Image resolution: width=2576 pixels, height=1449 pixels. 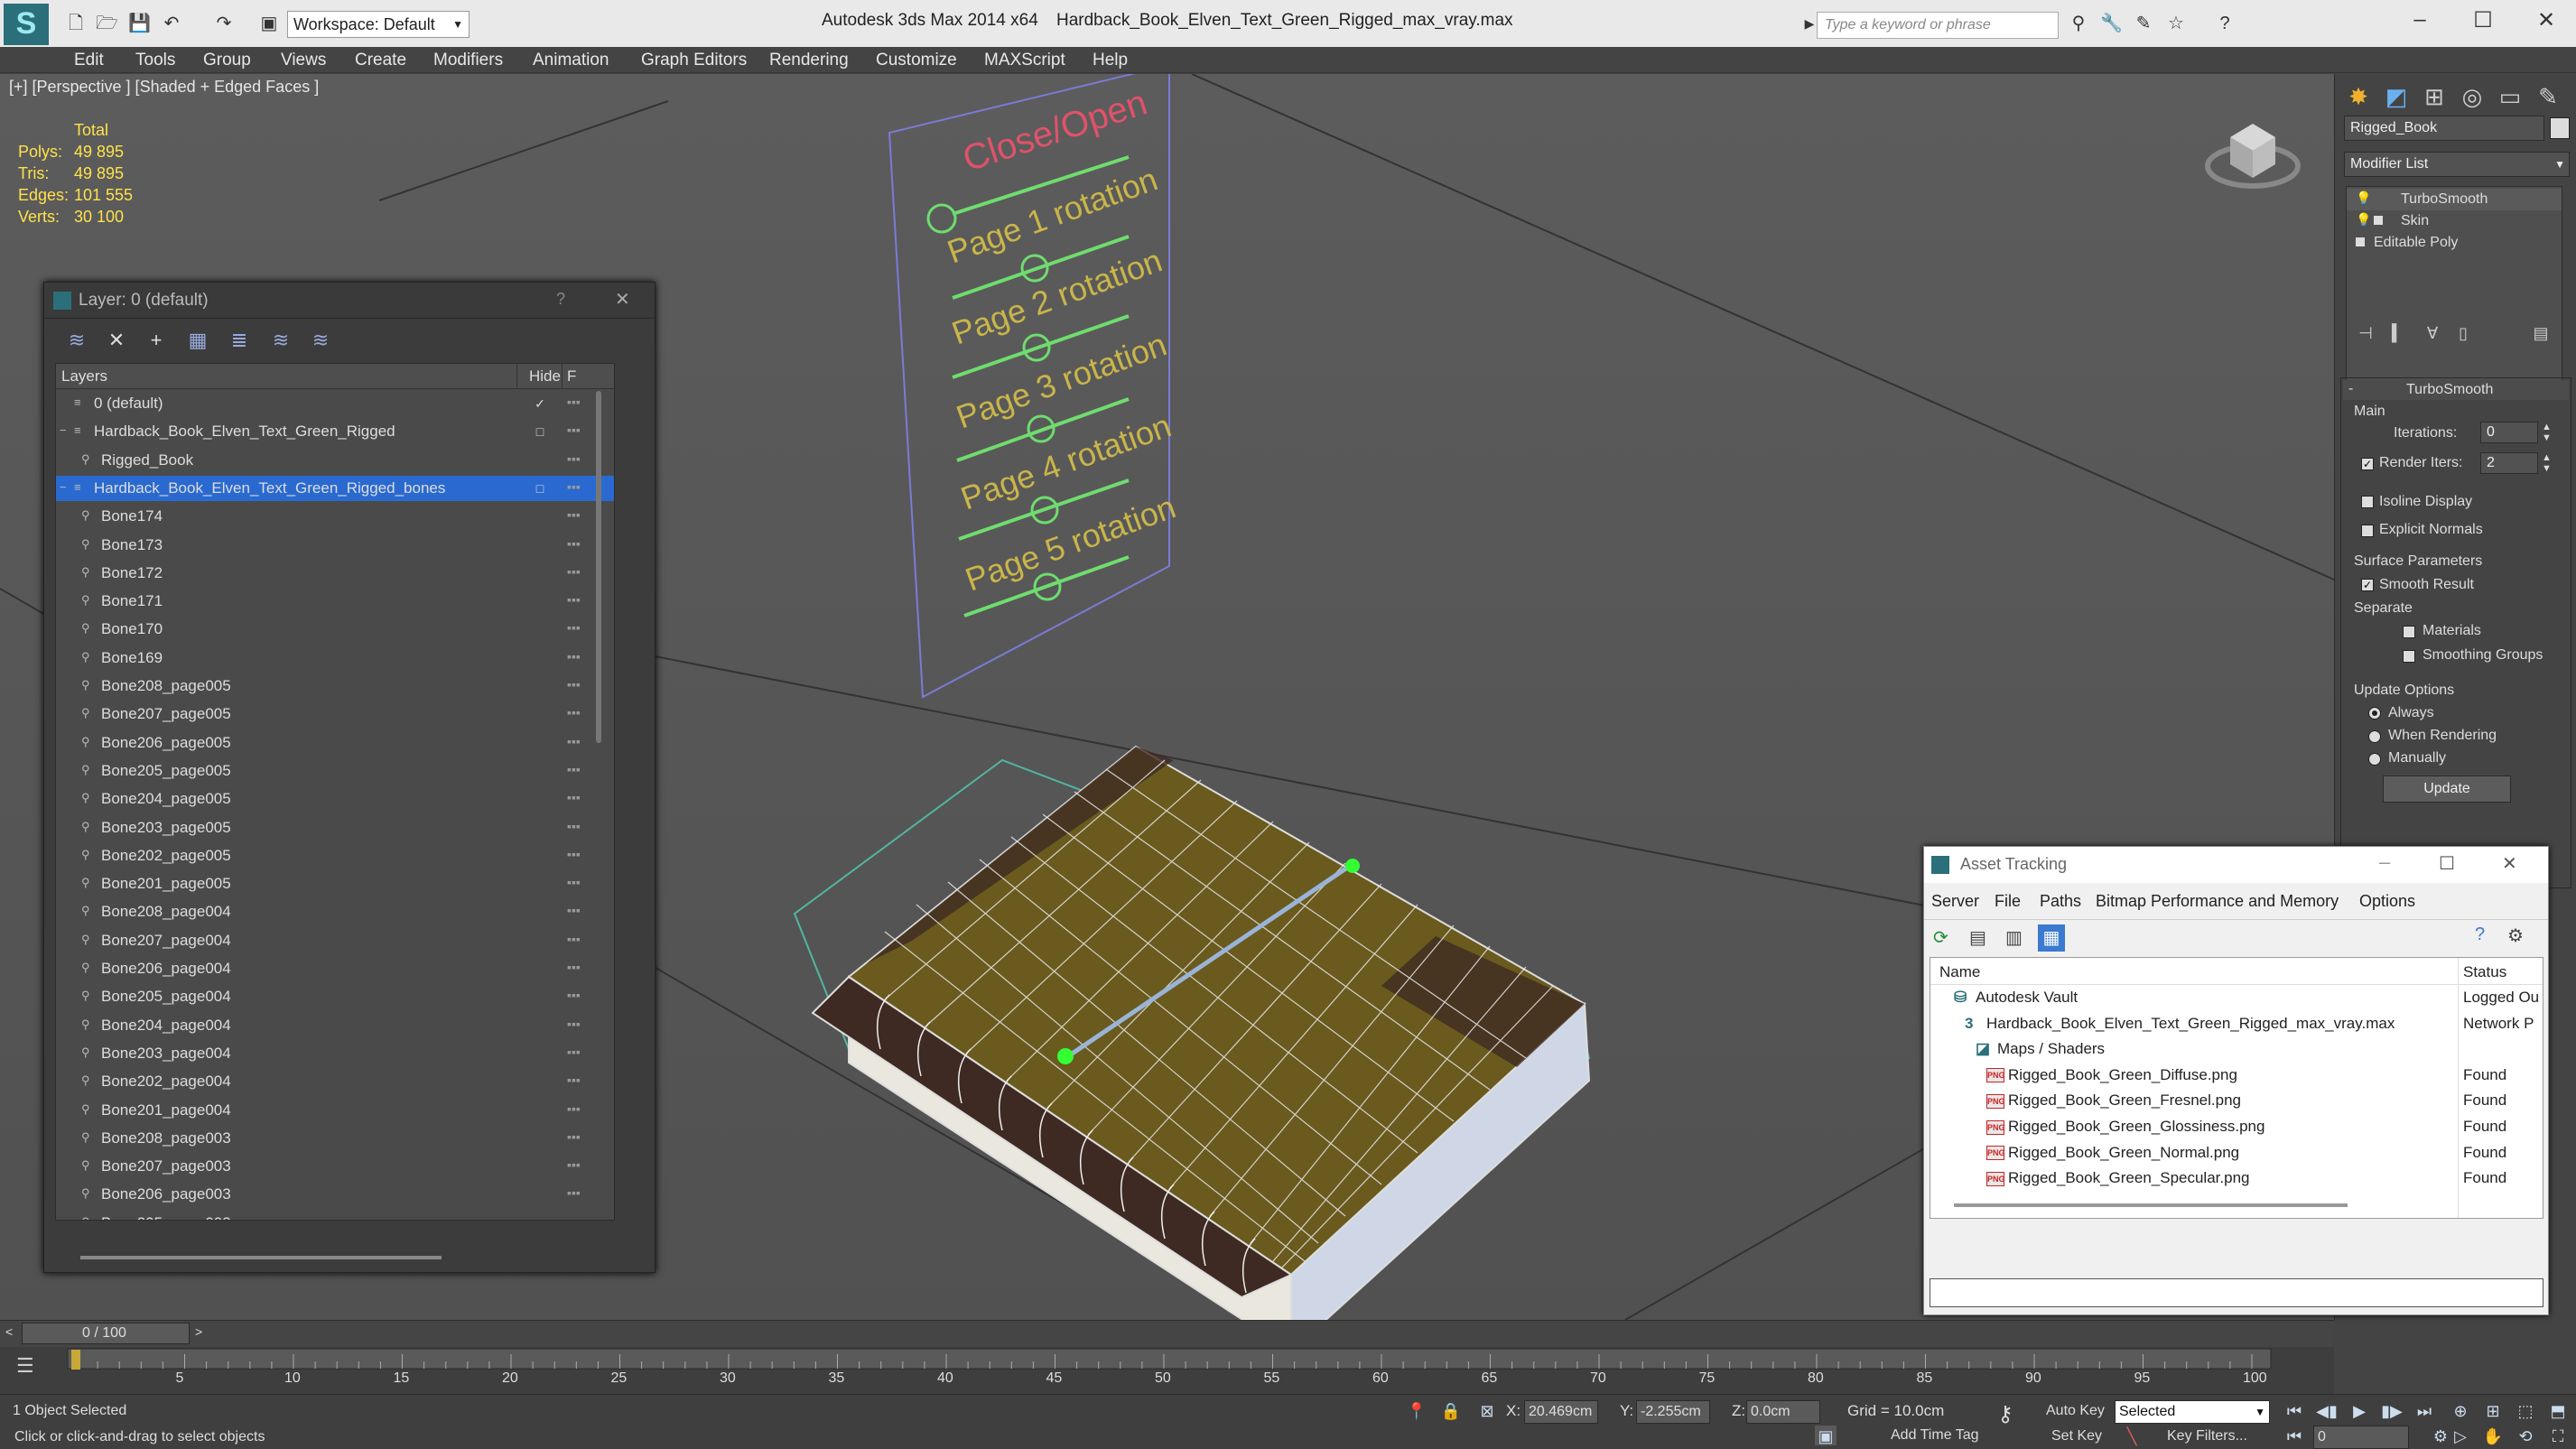 What do you see at coordinates (2236, 1292) in the screenshot?
I see `asset-path-field` at bounding box center [2236, 1292].